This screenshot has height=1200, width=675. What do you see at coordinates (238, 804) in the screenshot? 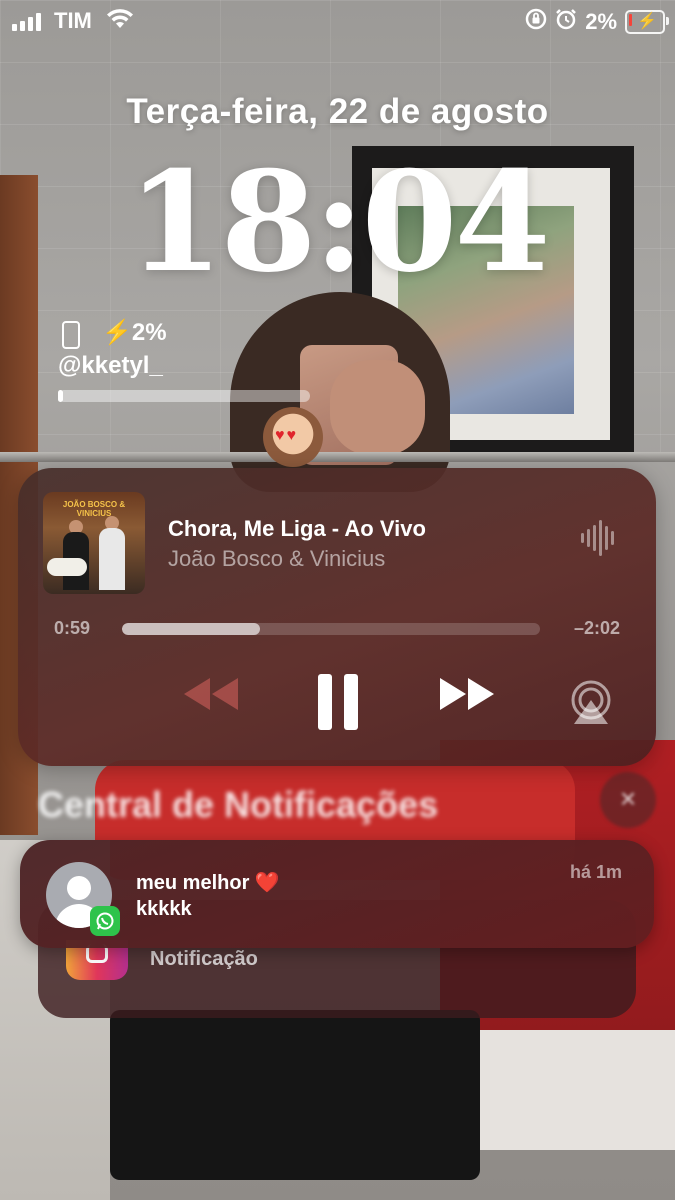
I see `notification-center-title: Central de Notificações` at bounding box center [238, 804].